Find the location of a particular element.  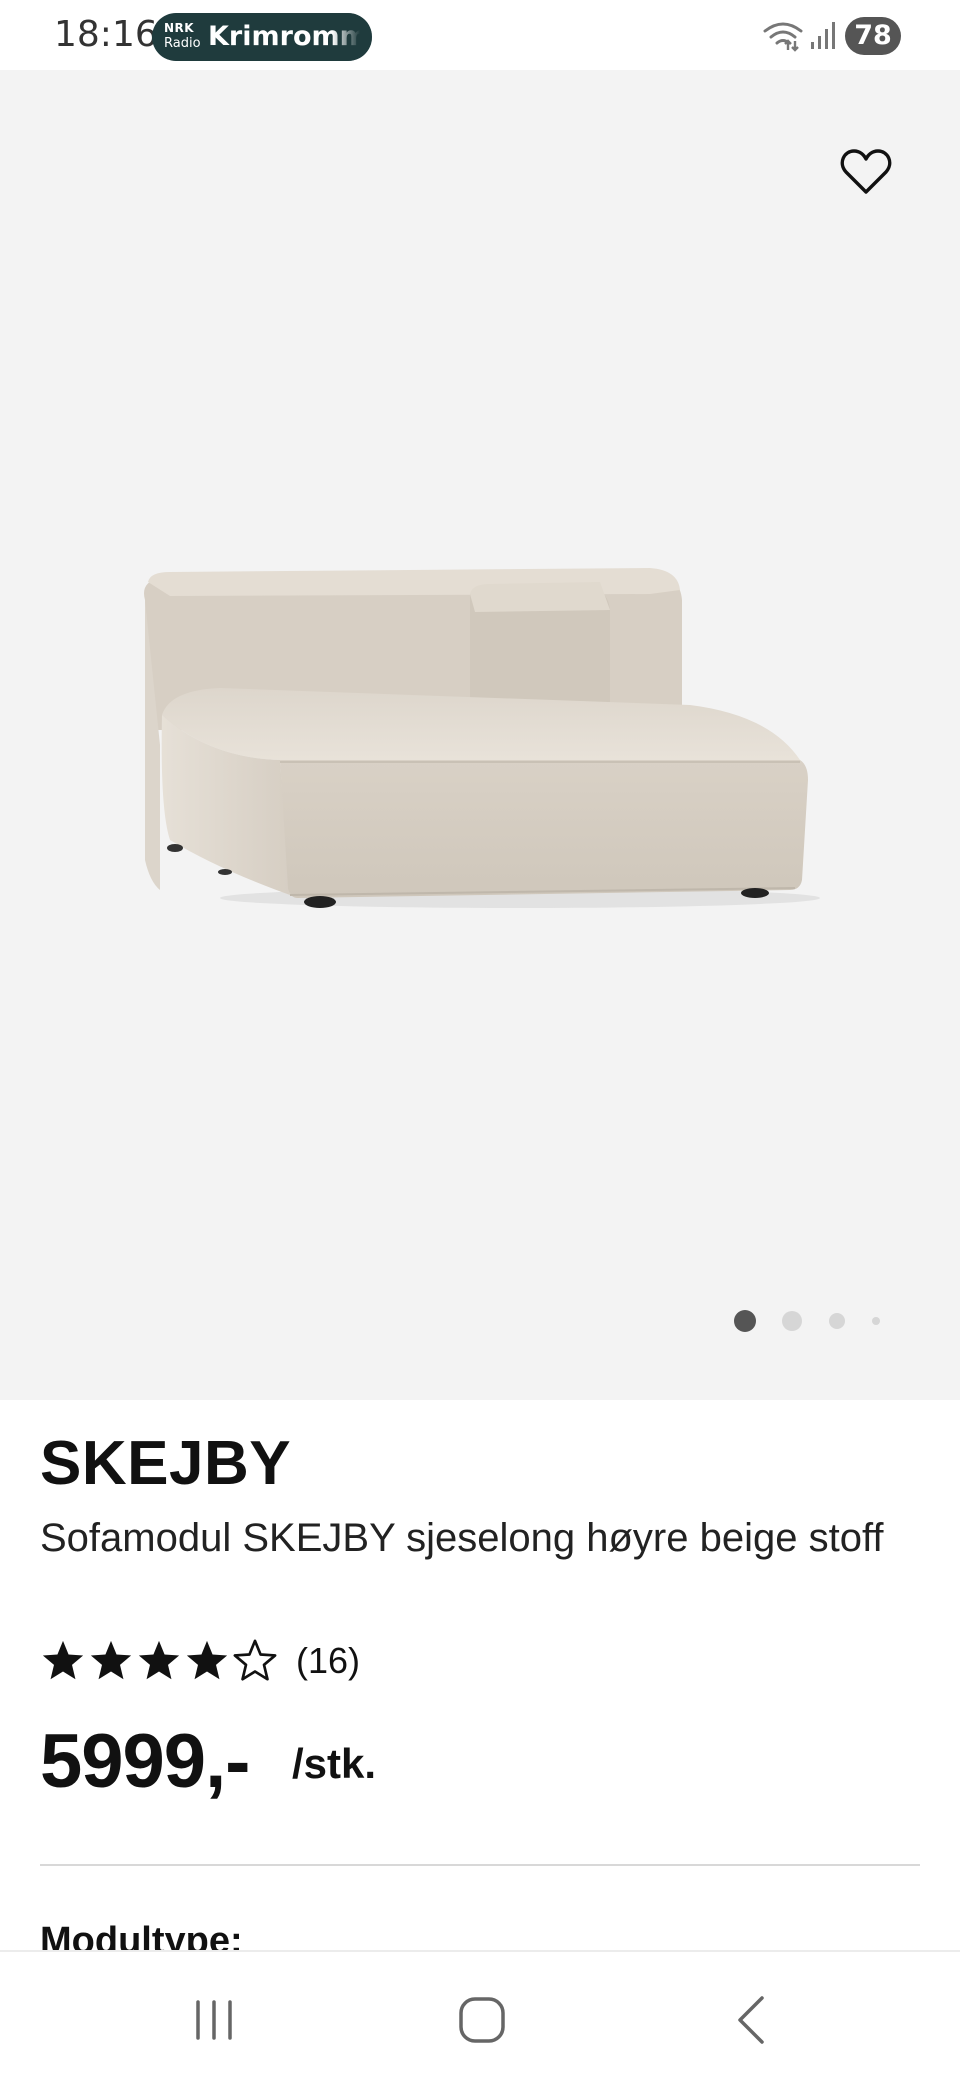

price-unit: /stk. is located at coordinates (334, 1763).